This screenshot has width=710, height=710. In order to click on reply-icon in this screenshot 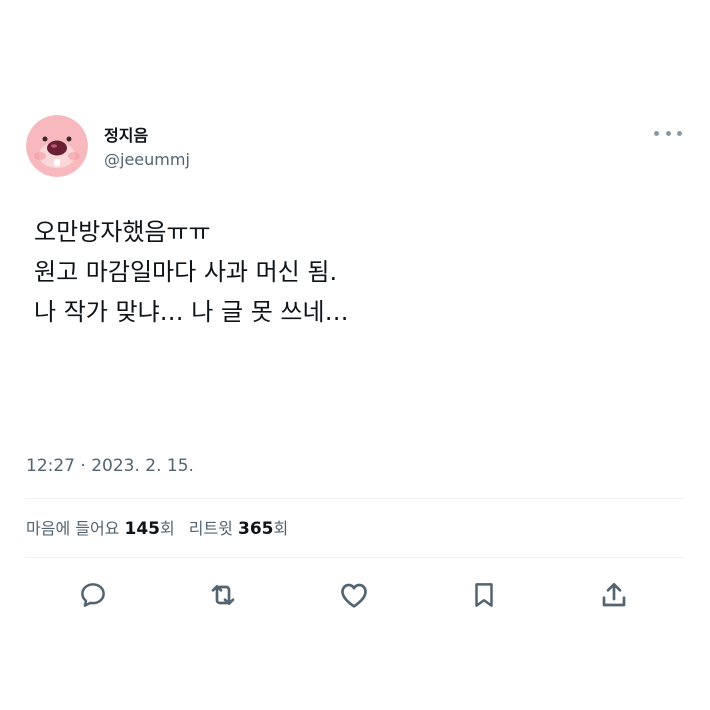, I will do `click(93, 595)`.